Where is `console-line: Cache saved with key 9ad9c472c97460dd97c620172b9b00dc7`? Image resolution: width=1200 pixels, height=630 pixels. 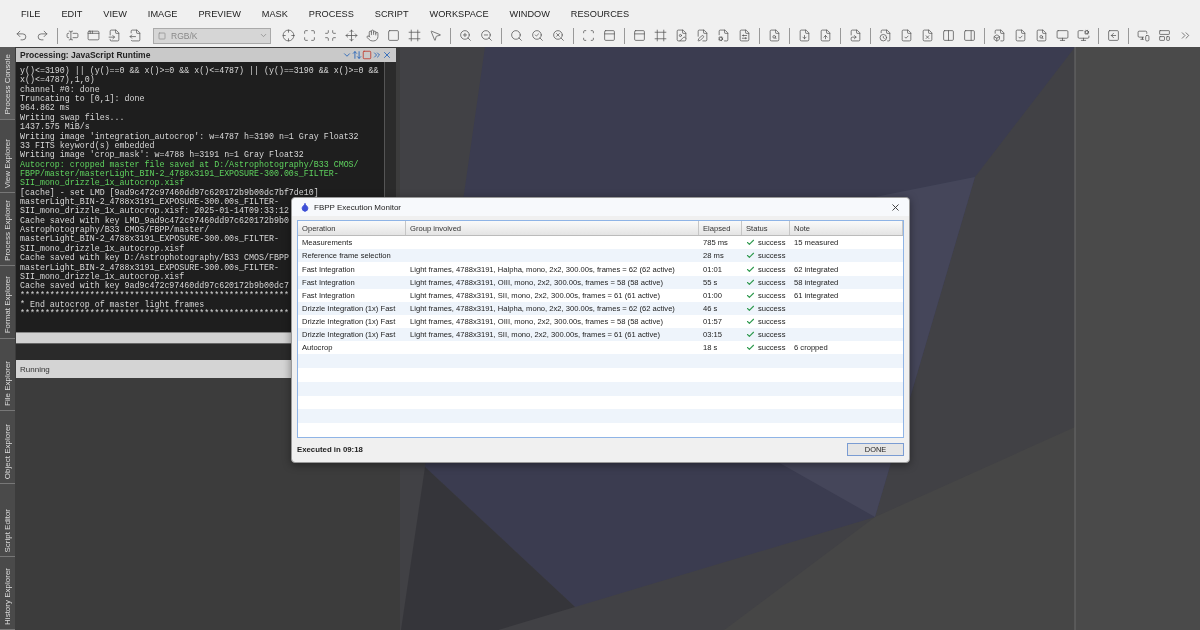 console-line: Cache saved with key 9ad9c472c97460dd97c620172b9b00dc7 is located at coordinates (154, 286).